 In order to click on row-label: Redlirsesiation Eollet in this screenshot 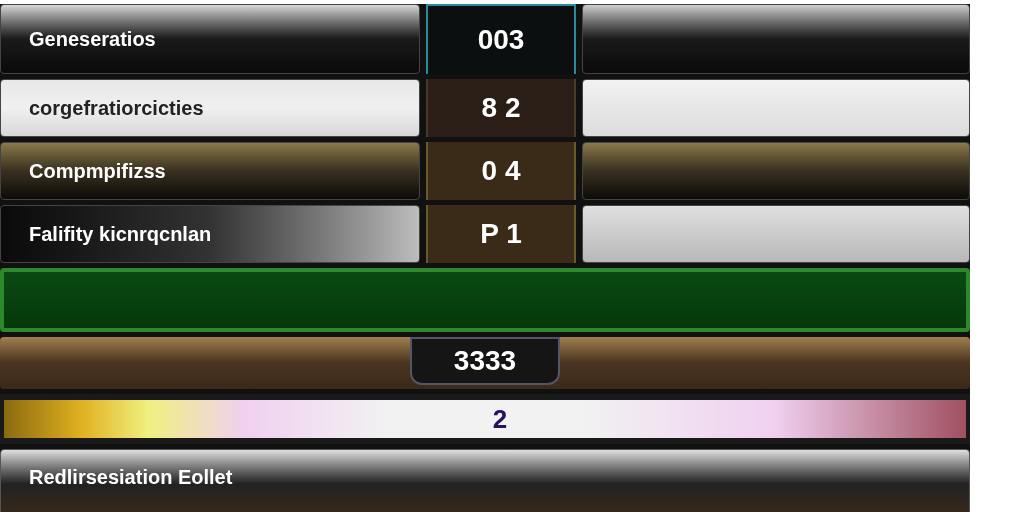, I will do `click(131, 477)`.